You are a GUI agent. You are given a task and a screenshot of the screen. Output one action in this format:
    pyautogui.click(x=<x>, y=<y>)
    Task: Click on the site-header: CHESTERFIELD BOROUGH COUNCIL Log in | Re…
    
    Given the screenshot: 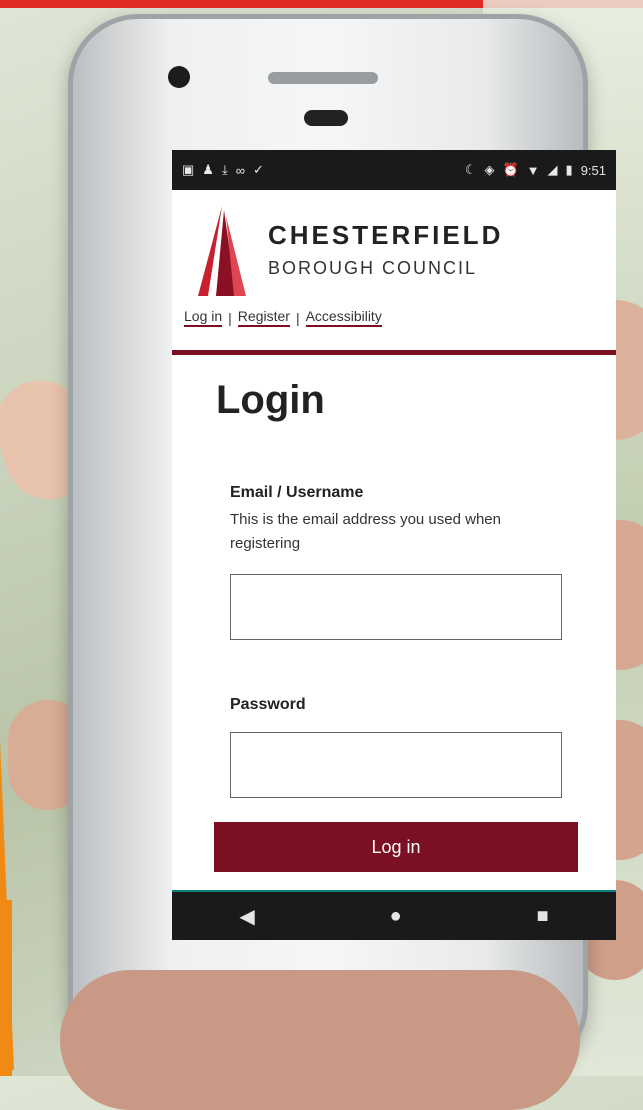 What is the action you would take?
    pyautogui.click(x=394, y=271)
    